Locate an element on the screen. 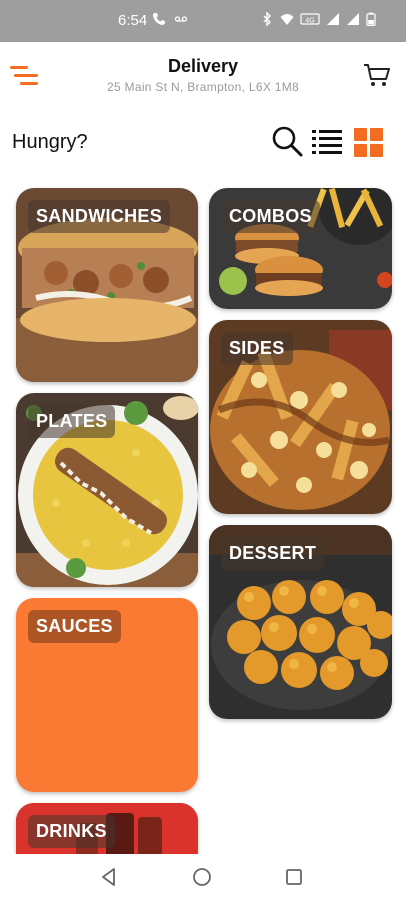  wifi-icon is located at coordinates (287, 19).